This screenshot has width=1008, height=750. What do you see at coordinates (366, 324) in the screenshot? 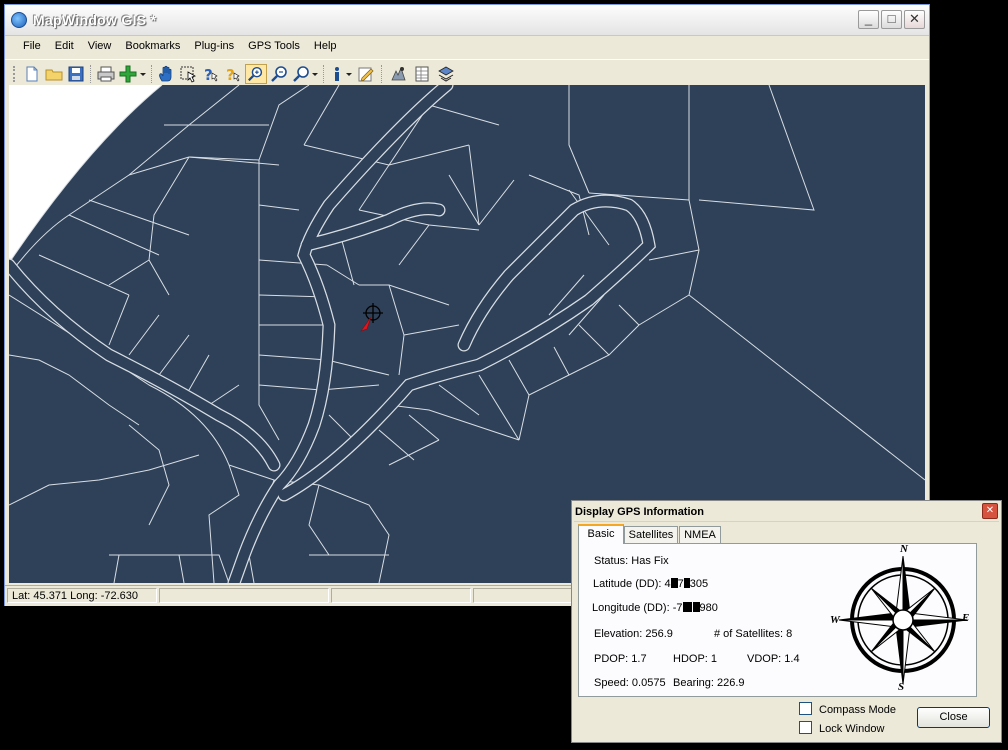
I see `heading-arrow-icon` at bounding box center [366, 324].